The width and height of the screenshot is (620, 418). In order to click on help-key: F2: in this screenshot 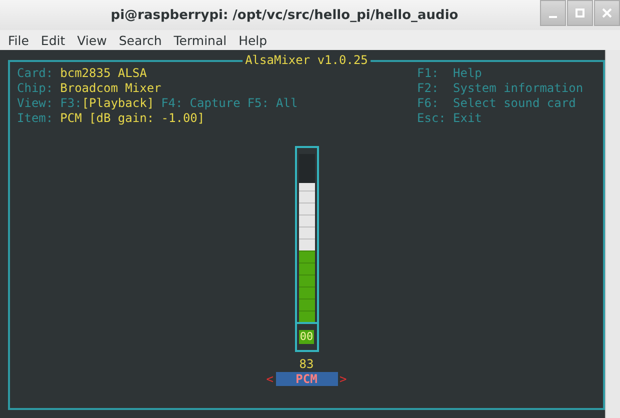, I will do `click(435, 88)`.